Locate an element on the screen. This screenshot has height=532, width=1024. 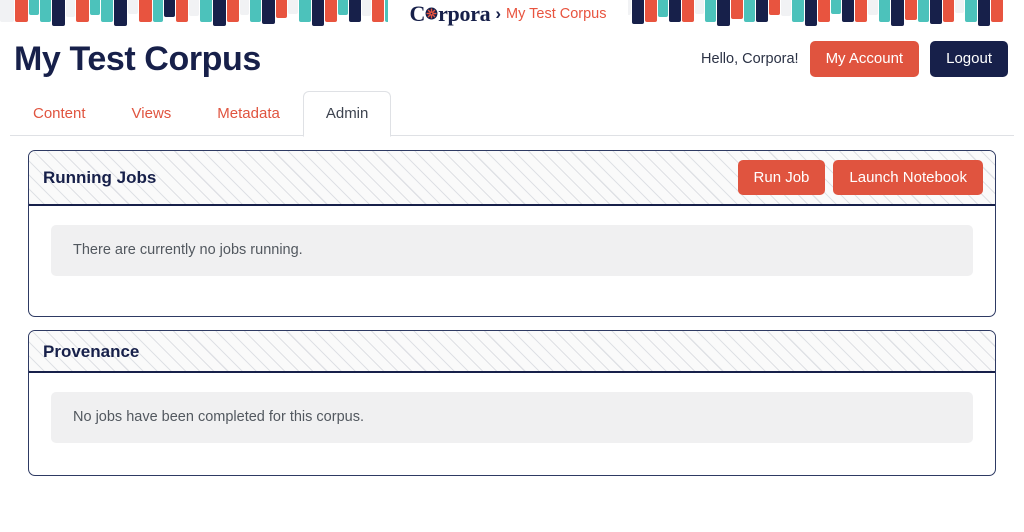
tab-content: Content is located at coordinates (59, 114).